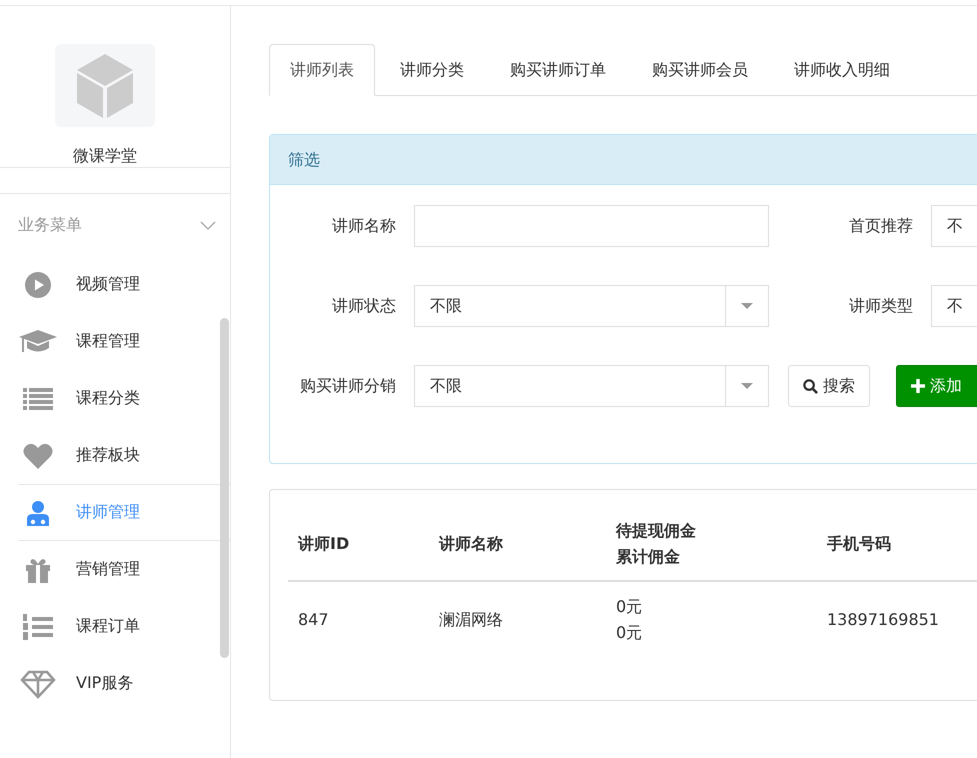  I want to click on table-cell-text: 13897169851, so click(883, 620).